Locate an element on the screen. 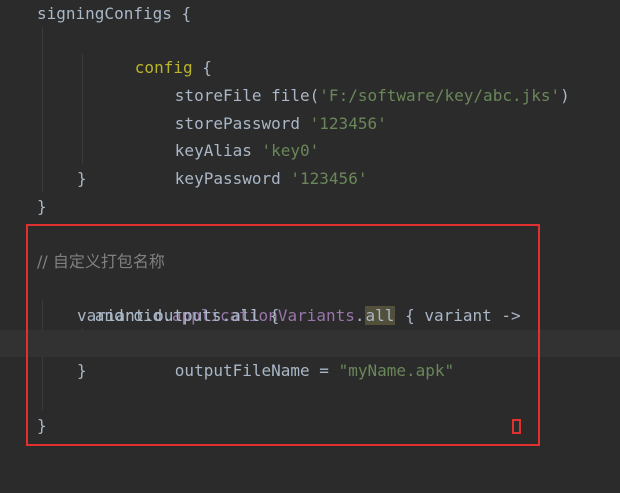  code-line: keyPassword '123456' is located at coordinates (310, 163).